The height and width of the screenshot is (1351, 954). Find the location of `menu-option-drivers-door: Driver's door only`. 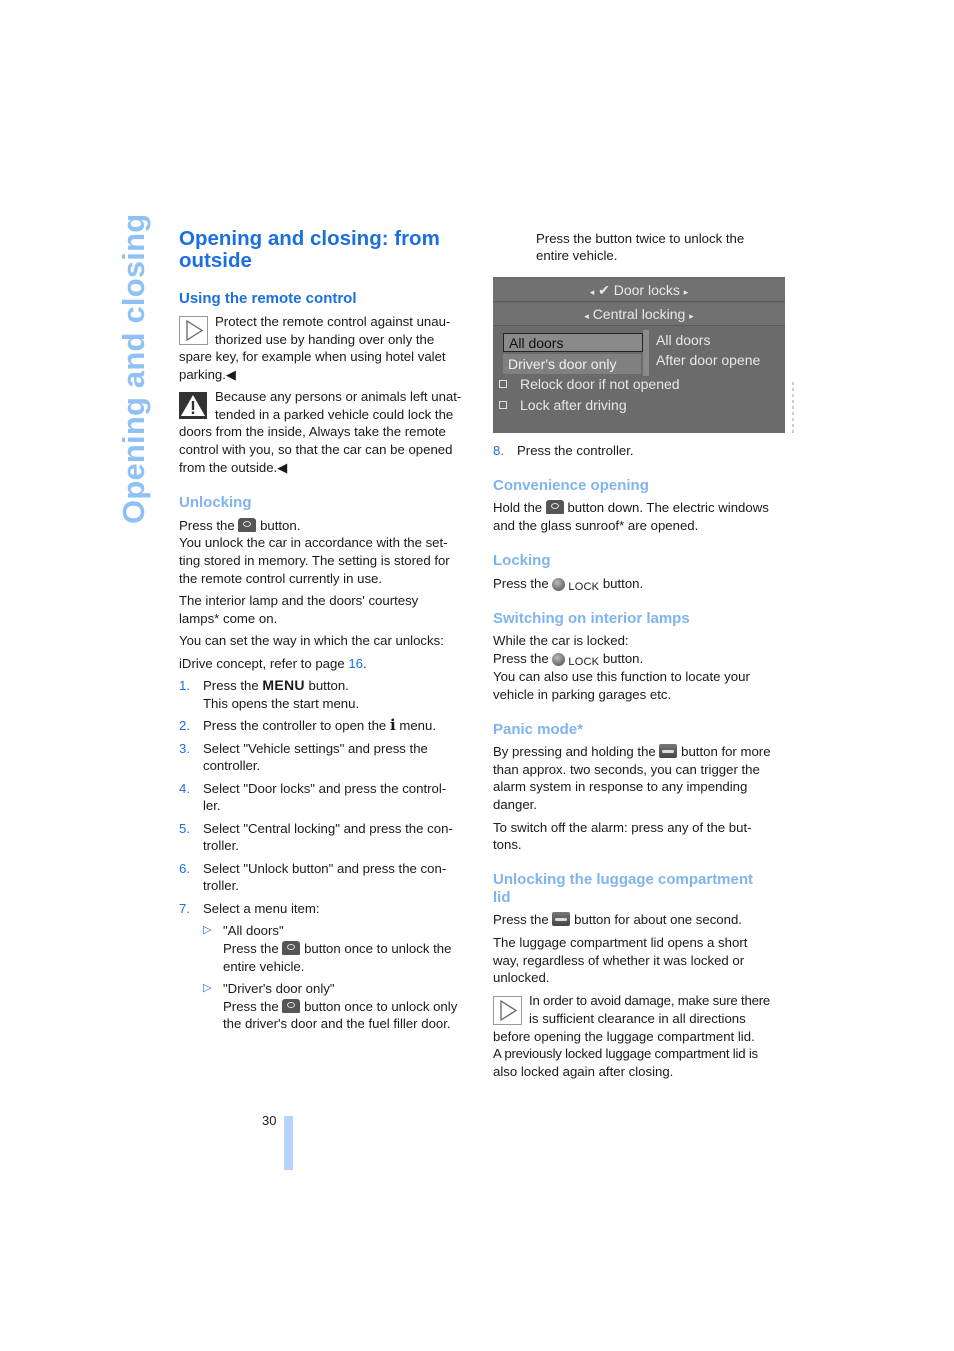

menu-option-drivers-door: Driver's door only is located at coordinates (572, 364).